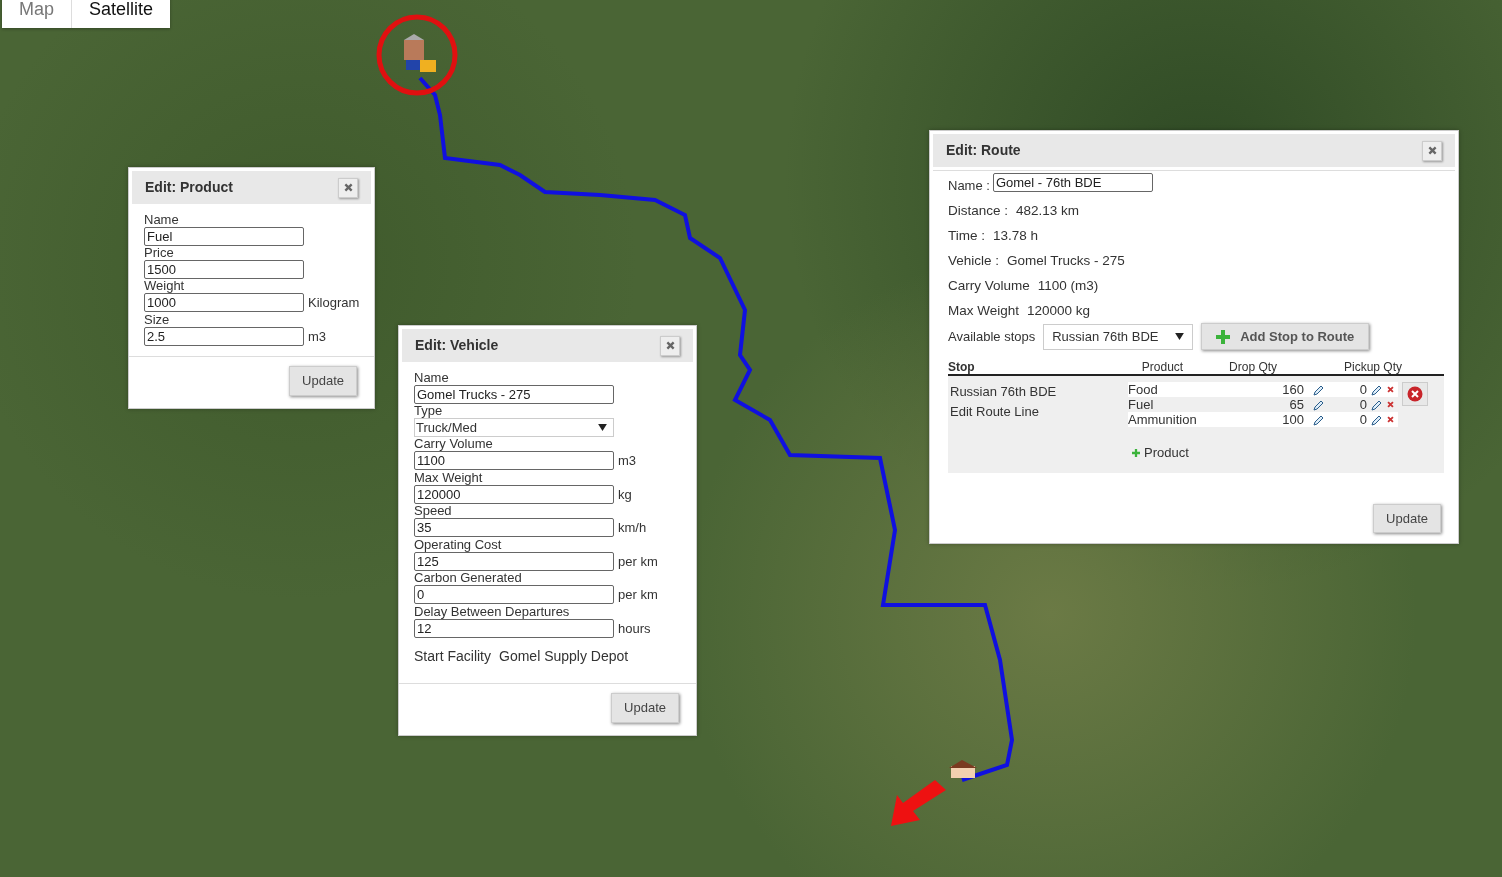 The image size is (1502, 877). Describe the element at coordinates (1118, 336) in the screenshot. I see `stop-dropdown: Russian 76th BDE` at that location.